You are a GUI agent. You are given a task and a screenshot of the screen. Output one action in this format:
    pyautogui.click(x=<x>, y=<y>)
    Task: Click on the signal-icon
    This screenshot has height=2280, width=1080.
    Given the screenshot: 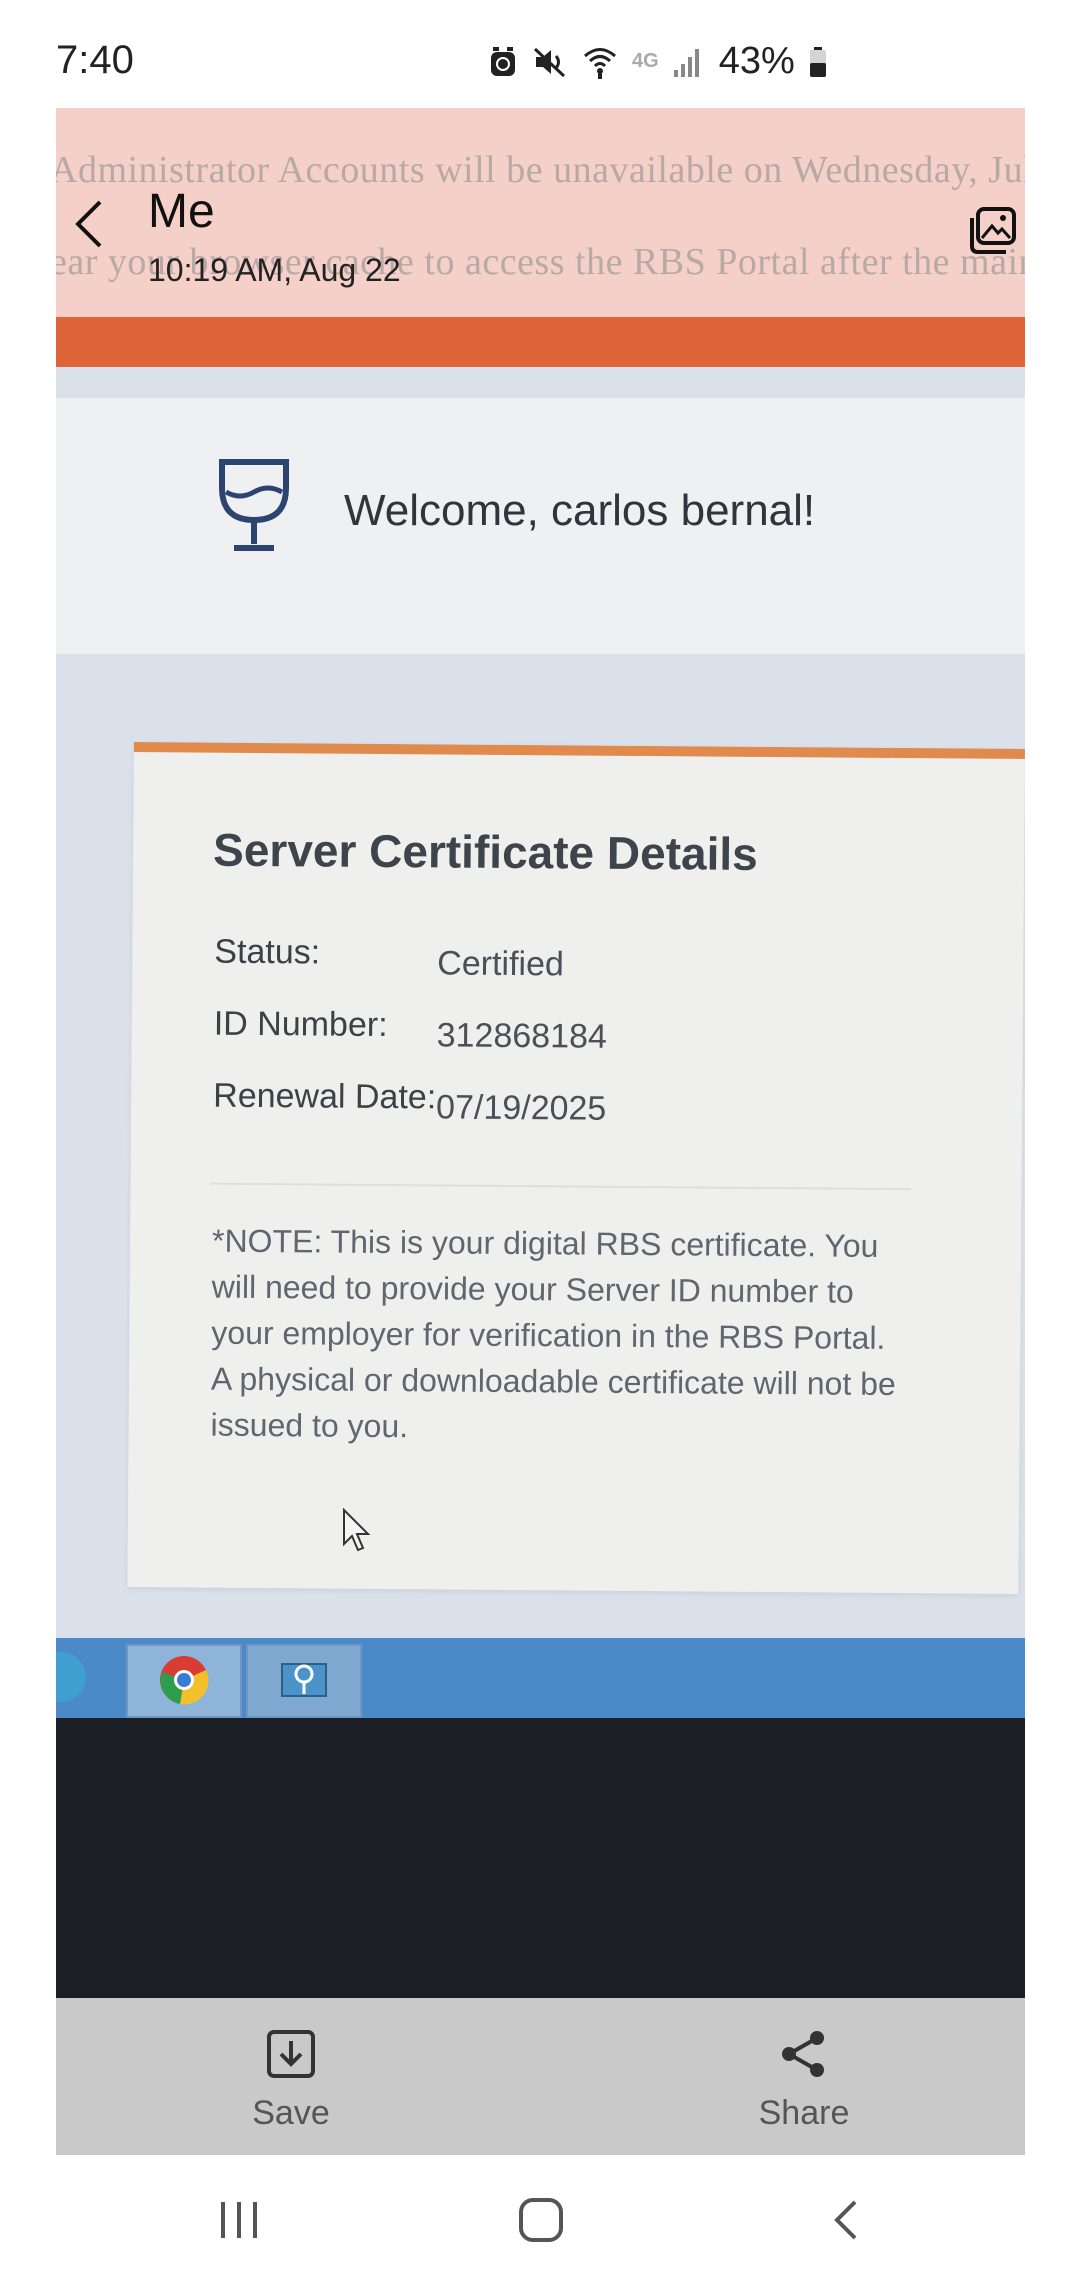 What is the action you would take?
    pyautogui.click(x=686, y=62)
    